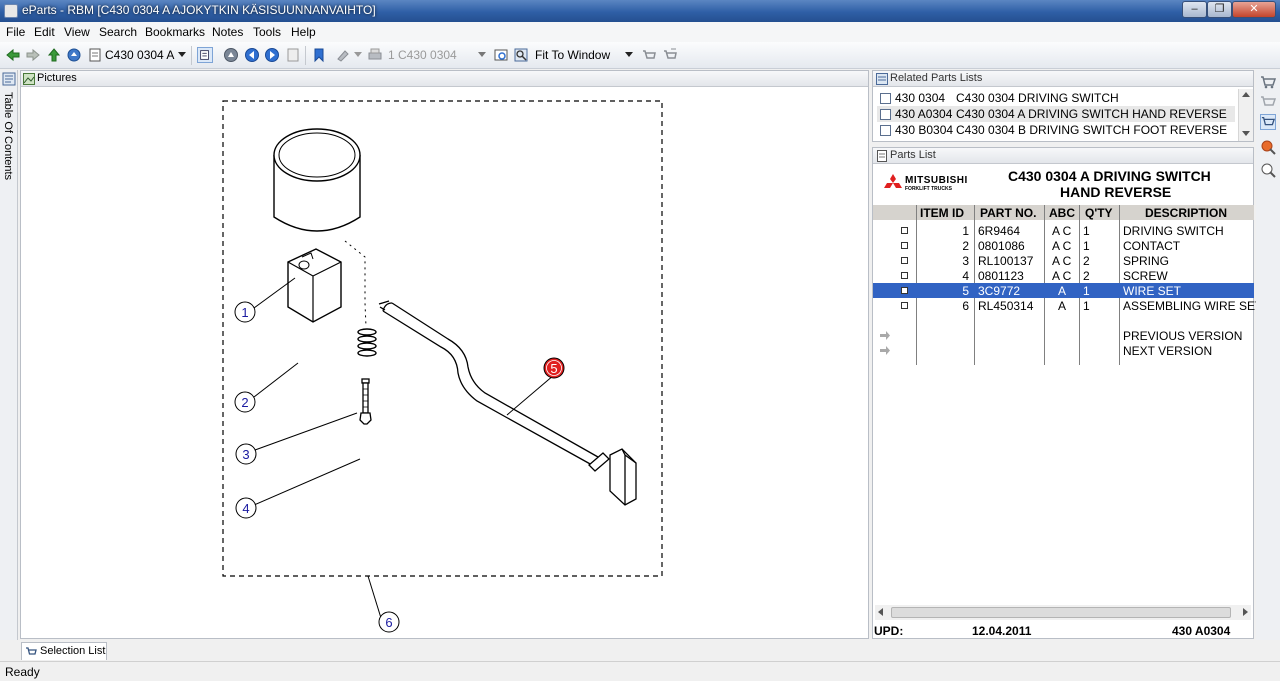 The width and height of the screenshot is (1280, 681). I want to click on cart-icon, so click(1268, 82).